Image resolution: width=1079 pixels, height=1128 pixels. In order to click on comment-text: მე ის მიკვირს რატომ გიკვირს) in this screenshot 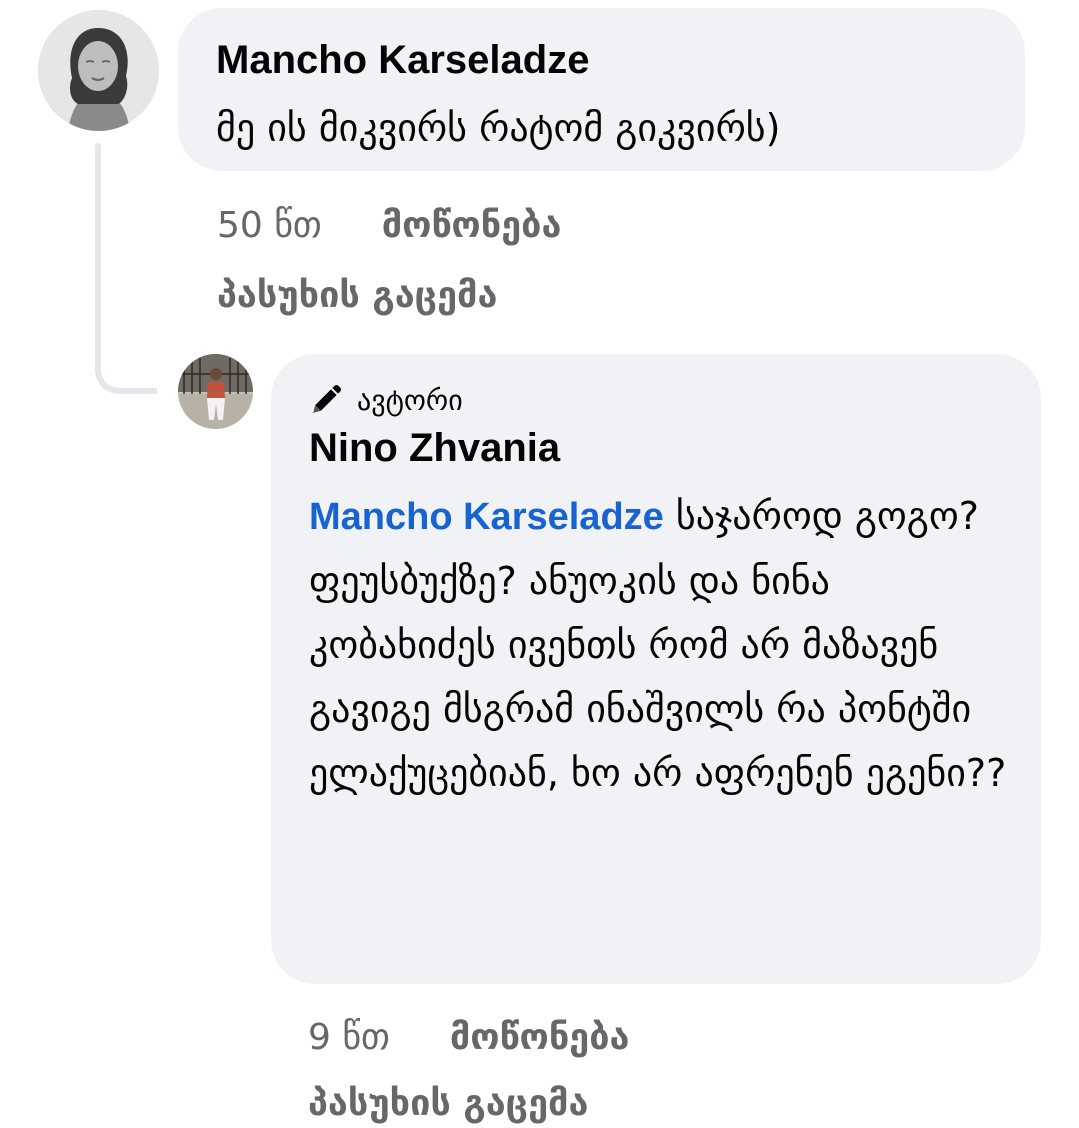, I will do `click(498, 128)`.